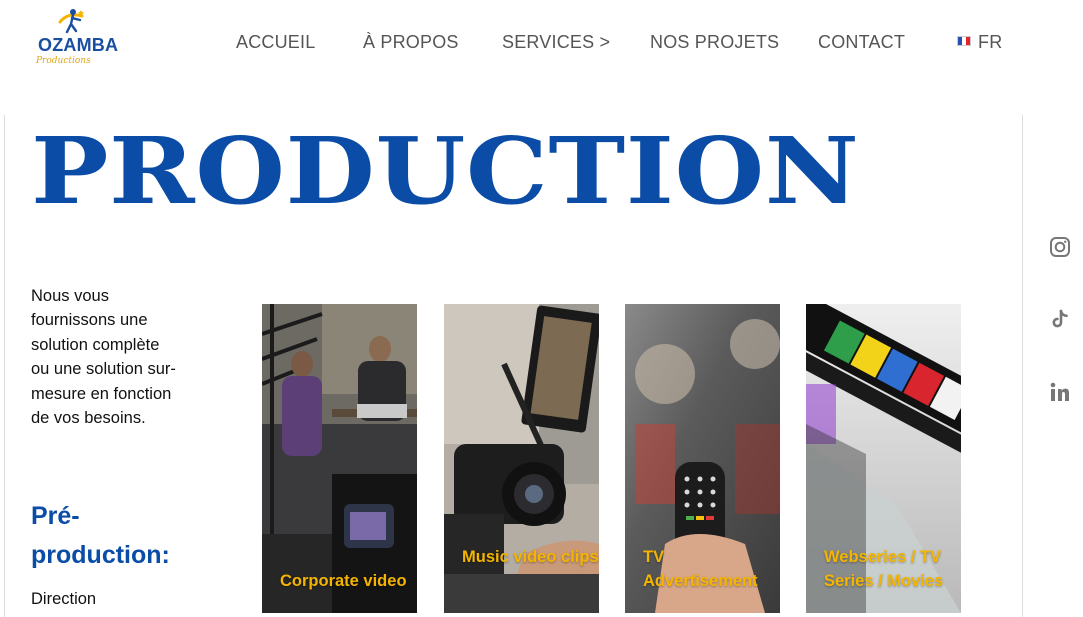 The image size is (1083, 617). What do you see at coordinates (275, 42) in the screenshot?
I see `nav-item-accueil: ACCUEIL` at bounding box center [275, 42].